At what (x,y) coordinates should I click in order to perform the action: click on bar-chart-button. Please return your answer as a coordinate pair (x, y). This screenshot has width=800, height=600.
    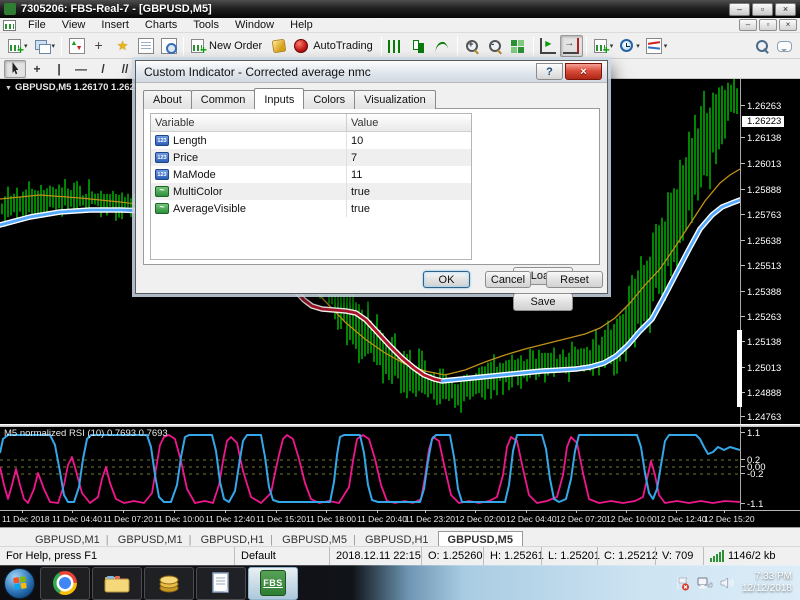
    Looking at the image, I should click on (396, 46).